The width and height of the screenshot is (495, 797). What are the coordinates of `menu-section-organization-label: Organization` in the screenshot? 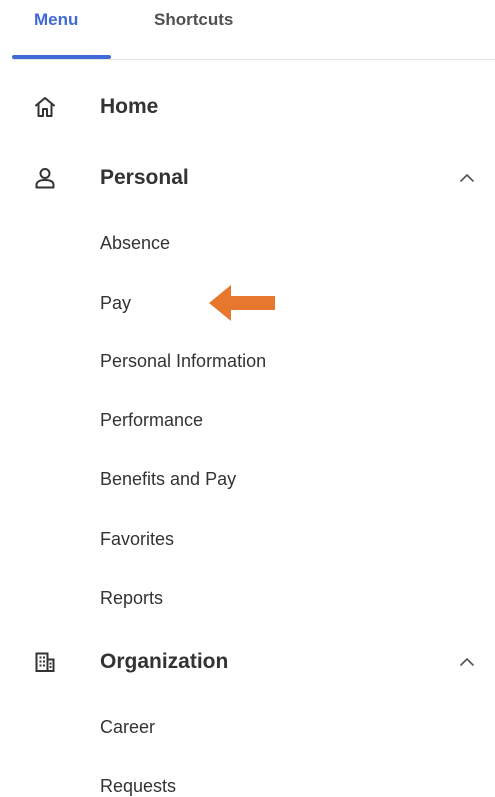 It's located at (164, 661).